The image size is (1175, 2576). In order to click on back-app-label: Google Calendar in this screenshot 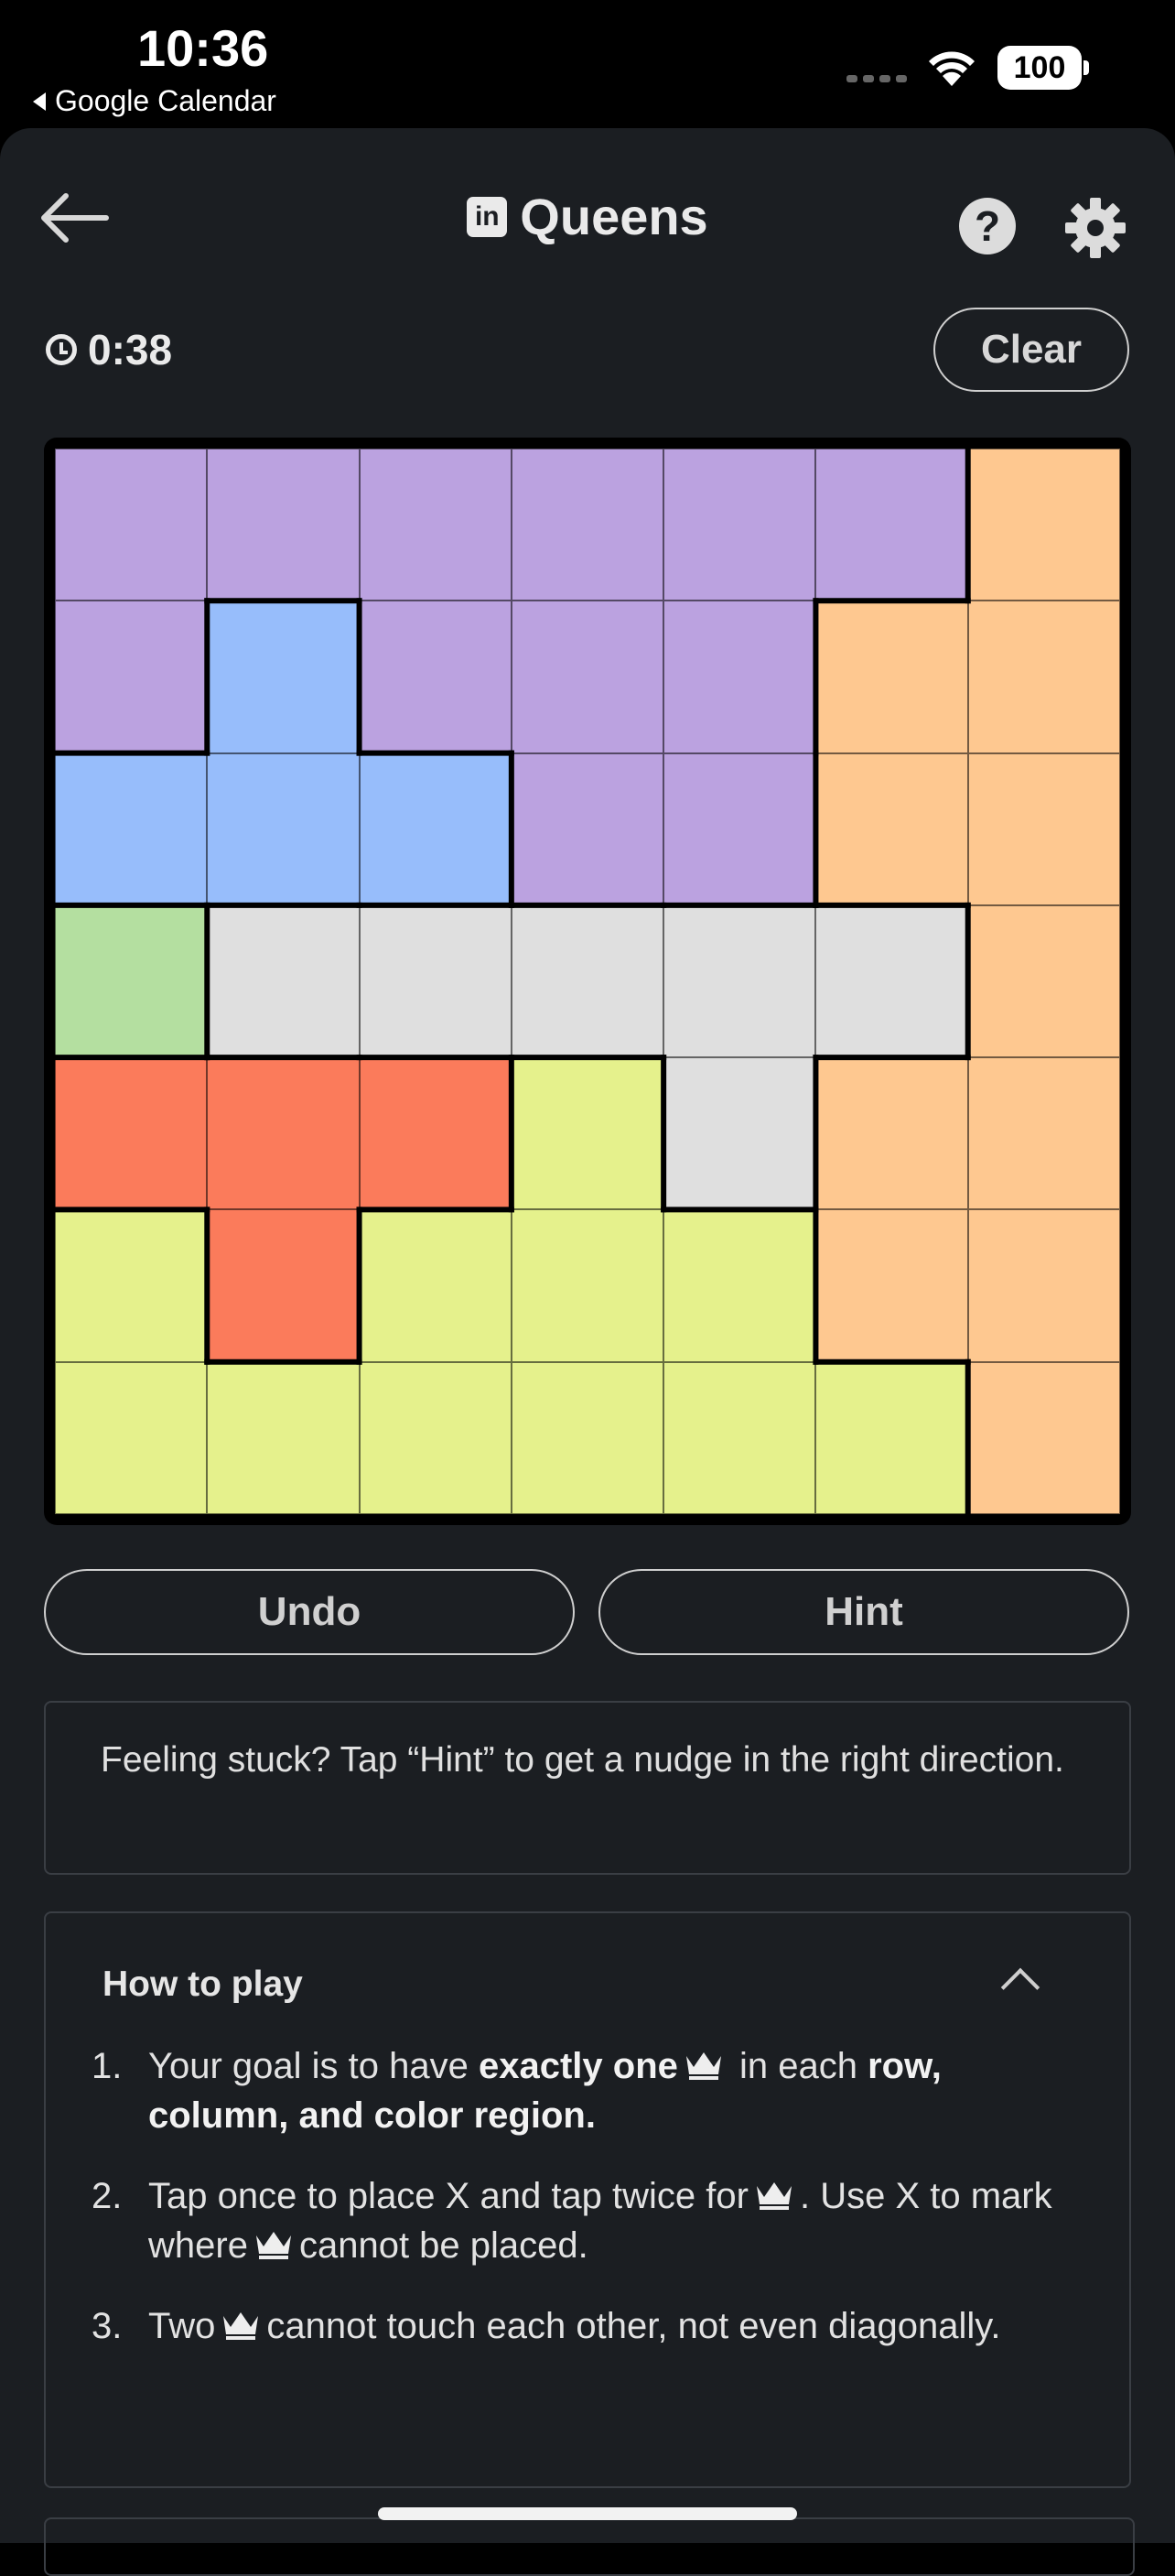, I will do `click(165, 101)`.